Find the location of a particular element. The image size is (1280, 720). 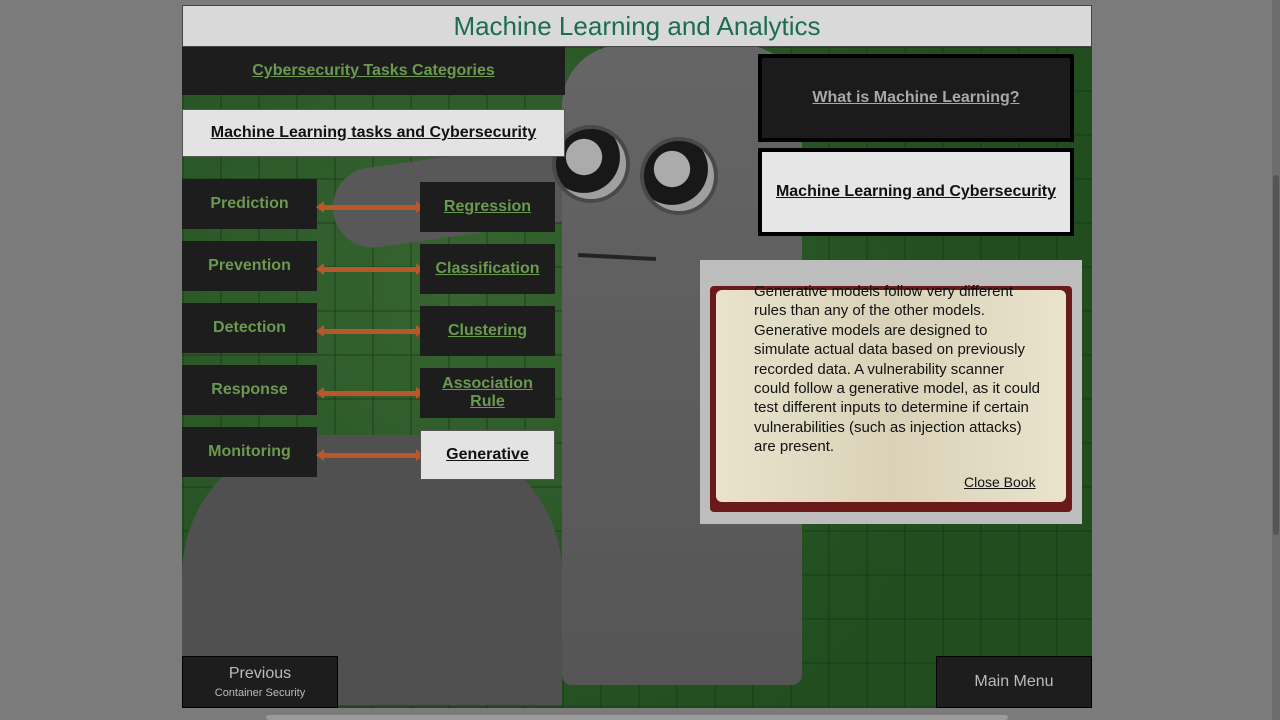

task-label: Detection is located at coordinates (249, 327).